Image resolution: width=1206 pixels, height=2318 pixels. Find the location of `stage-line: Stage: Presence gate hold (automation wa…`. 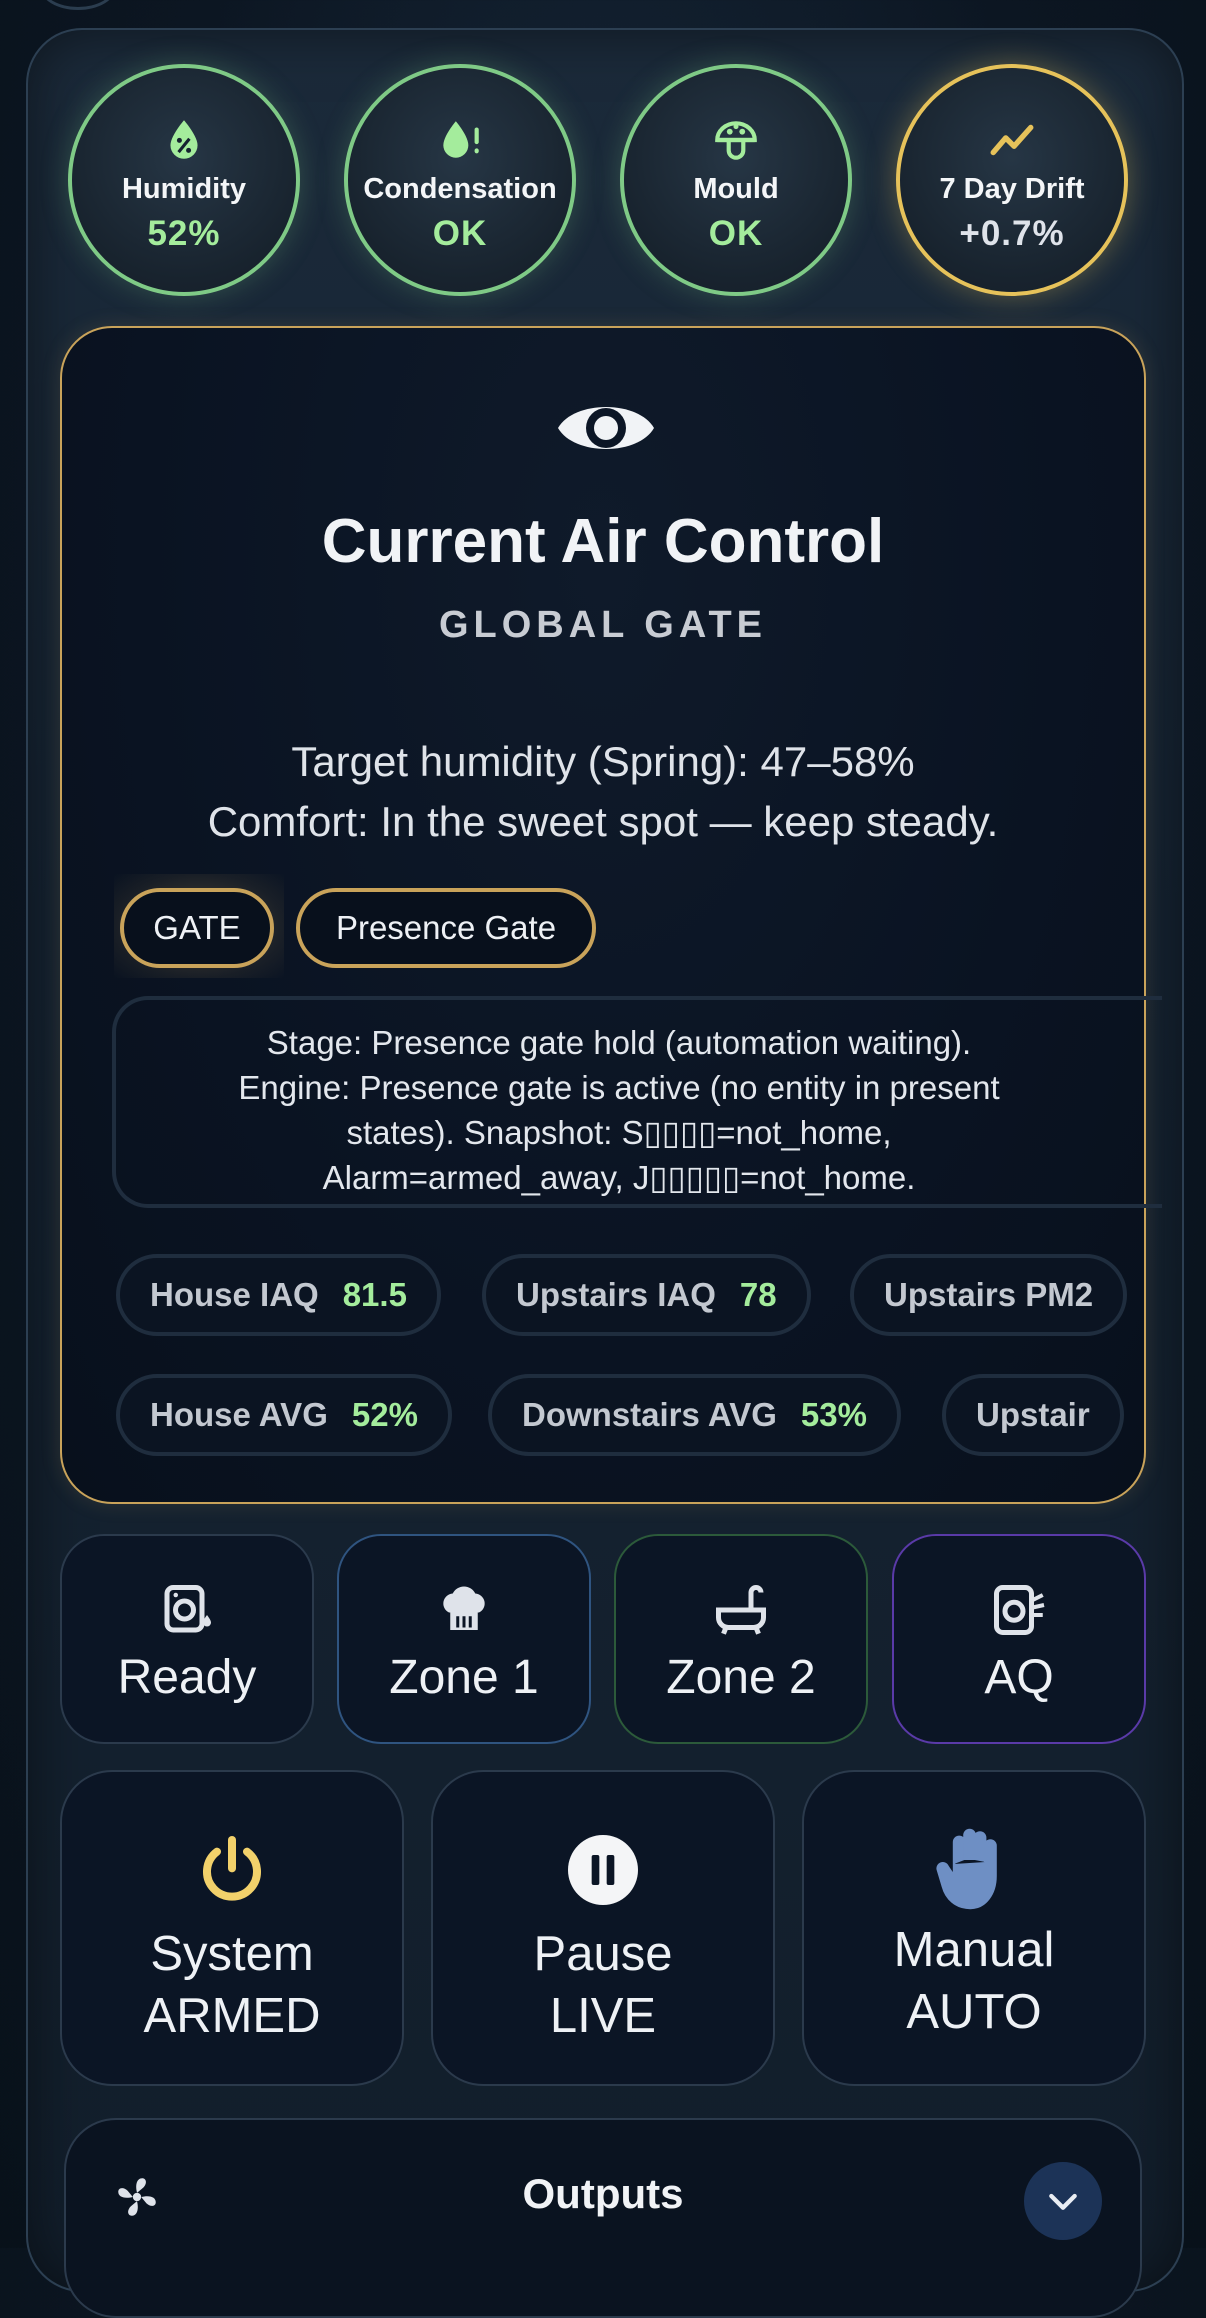

stage-line: Stage: Presence gate hold (automation wa… is located at coordinates (619, 1042).